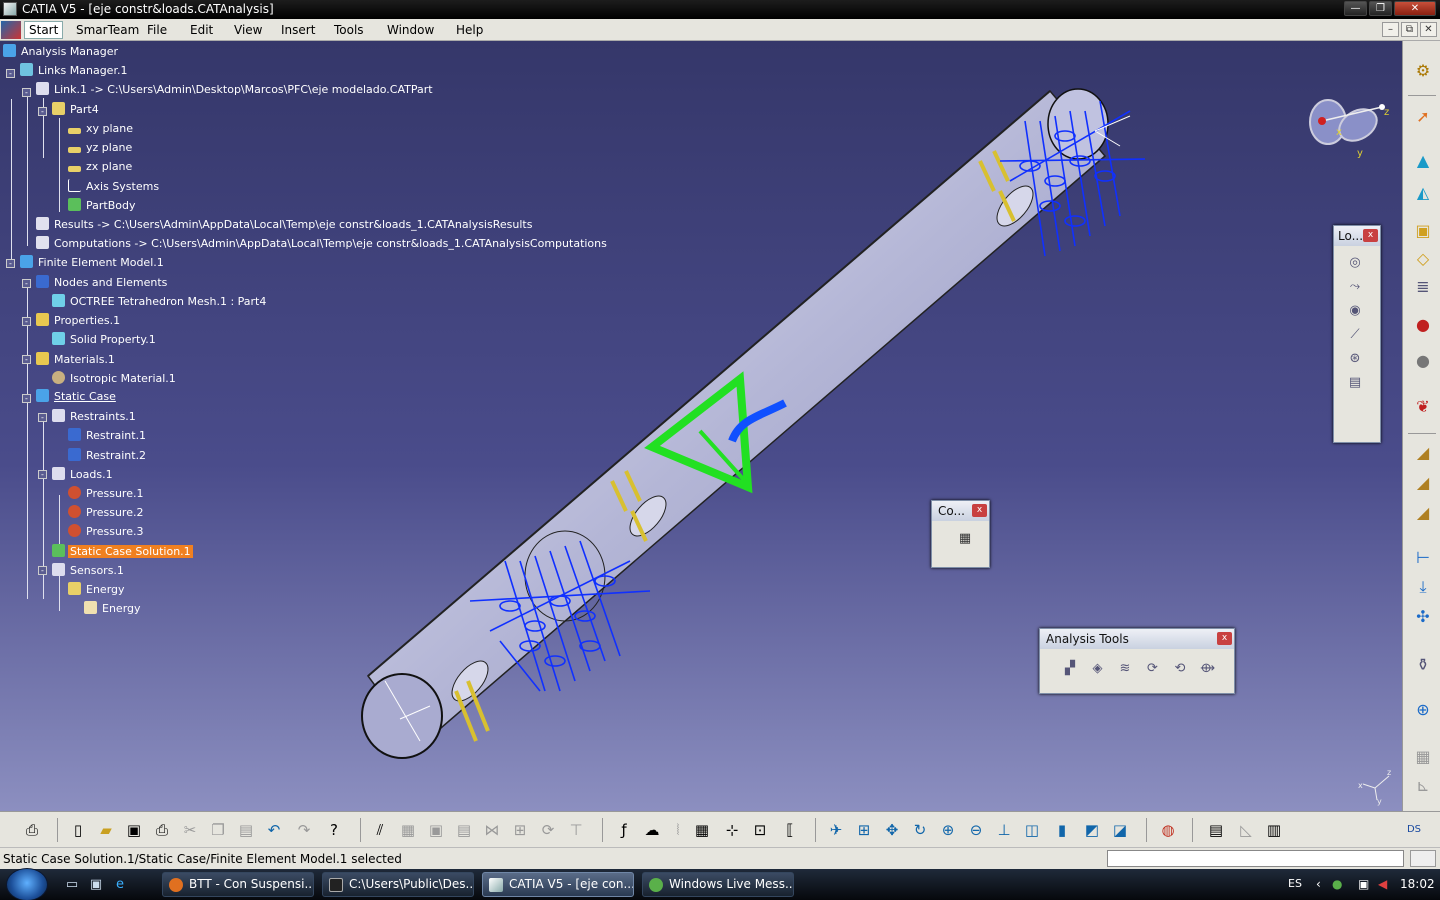 The height and width of the screenshot is (900, 1440). What do you see at coordinates (436, 830) in the screenshot?
I see `vol-icon: ▣` at bounding box center [436, 830].